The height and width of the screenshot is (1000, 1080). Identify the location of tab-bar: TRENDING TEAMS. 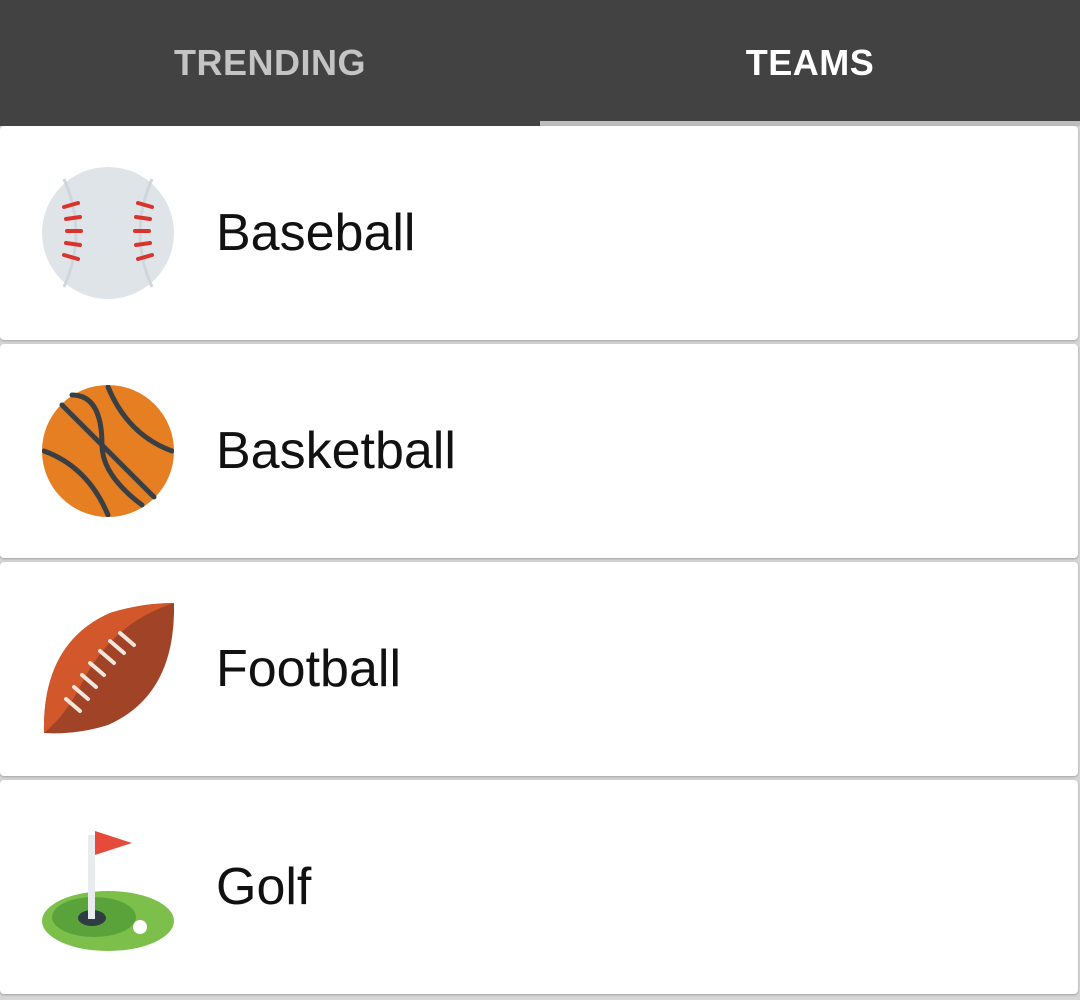
(540, 63).